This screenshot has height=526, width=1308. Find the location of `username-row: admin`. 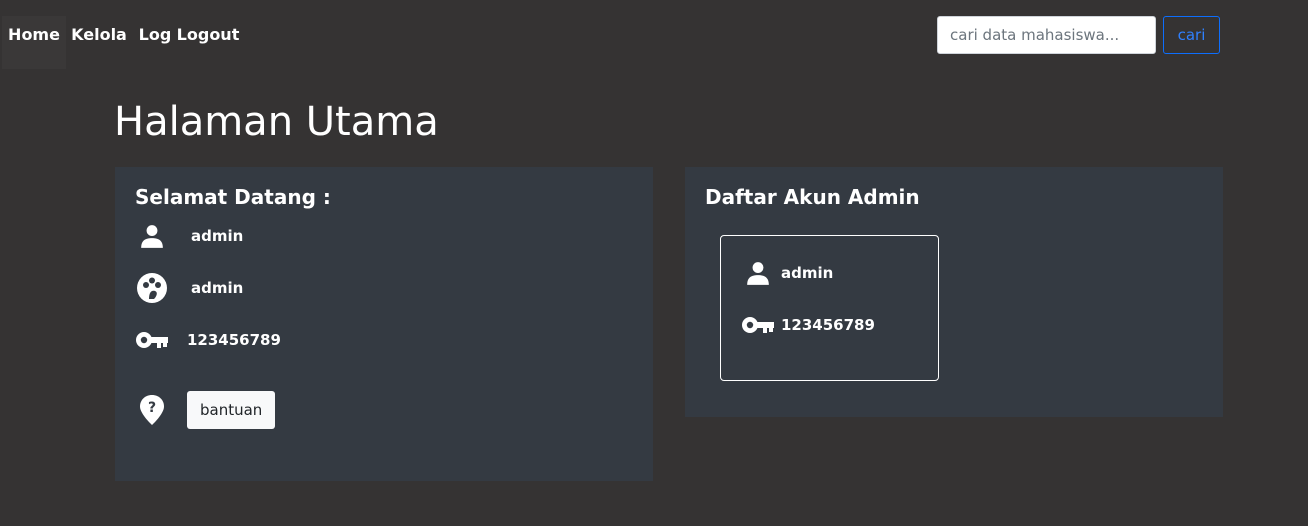

username-row: admin is located at coordinates (189, 236).